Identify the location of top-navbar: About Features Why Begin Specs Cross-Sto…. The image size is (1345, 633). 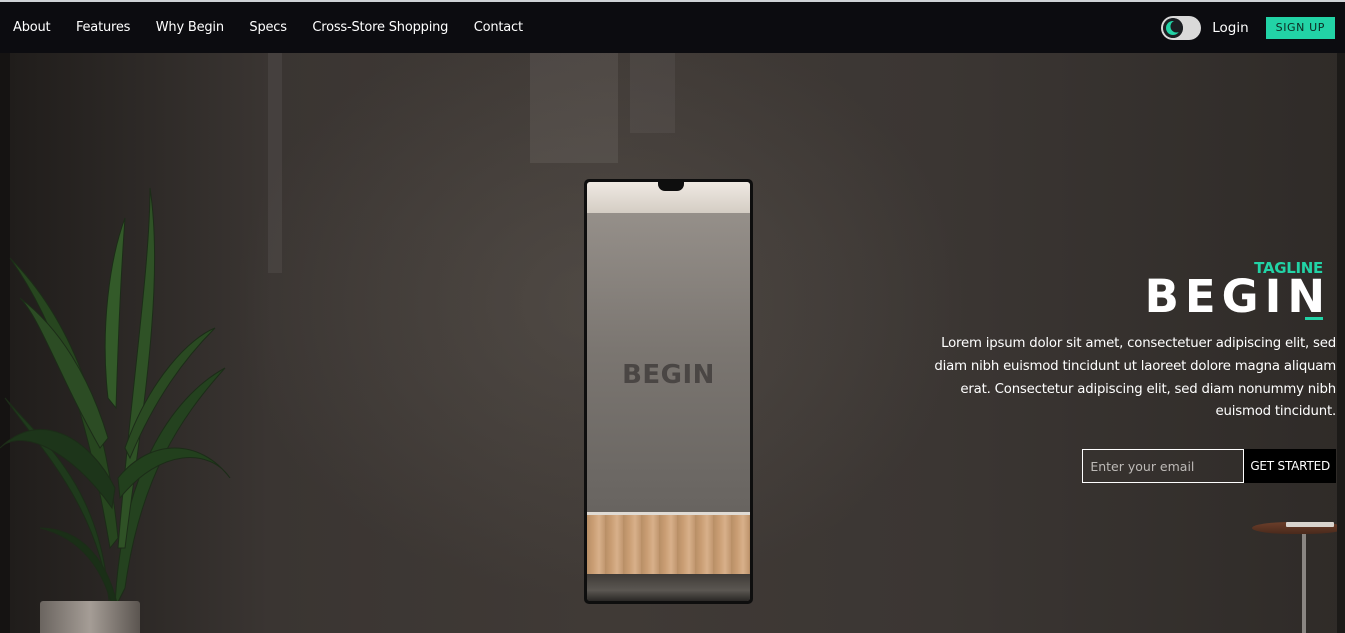
(672, 27).